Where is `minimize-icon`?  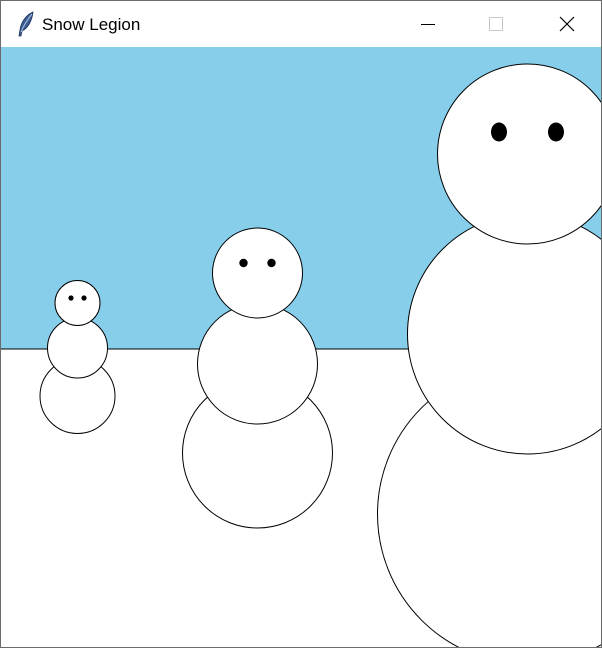
minimize-icon is located at coordinates (428, 24).